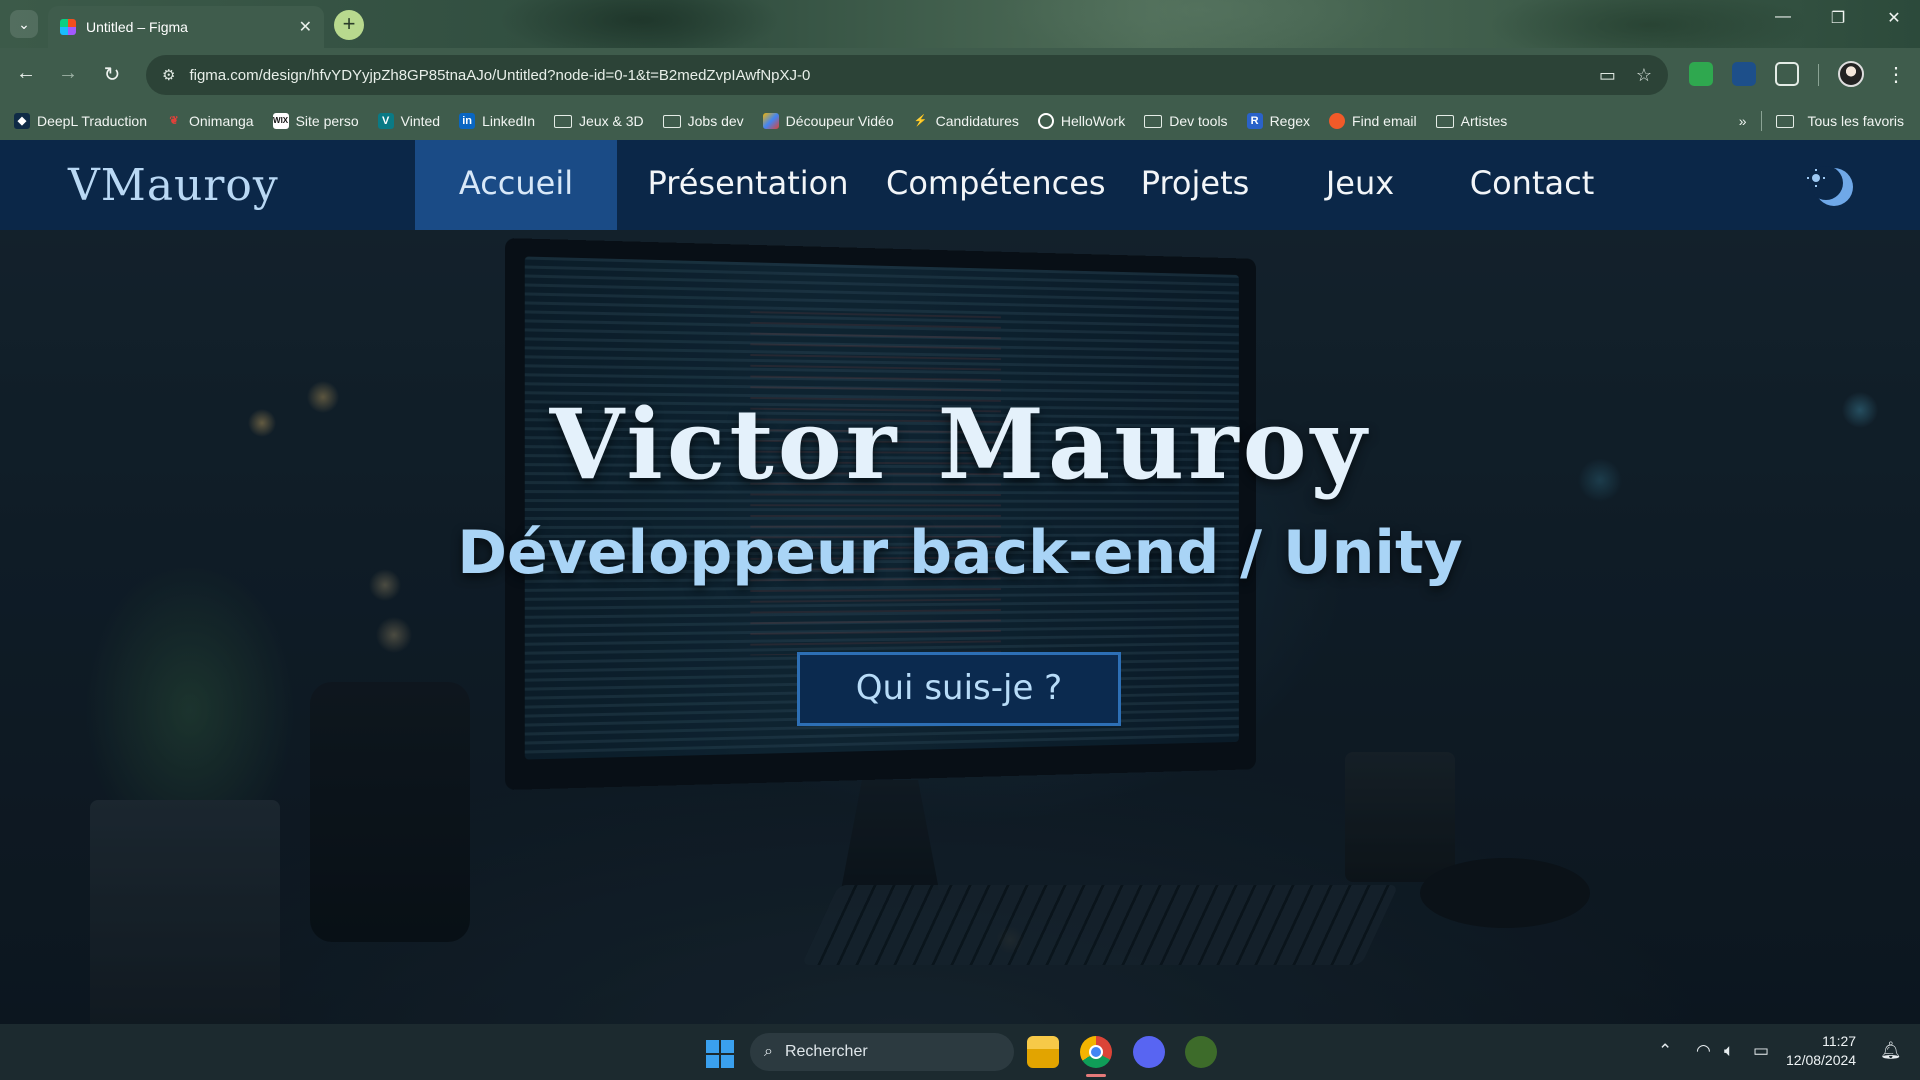 The image size is (1920, 1080). What do you see at coordinates (1043, 1052) in the screenshot?
I see `file-explorer-icon` at bounding box center [1043, 1052].